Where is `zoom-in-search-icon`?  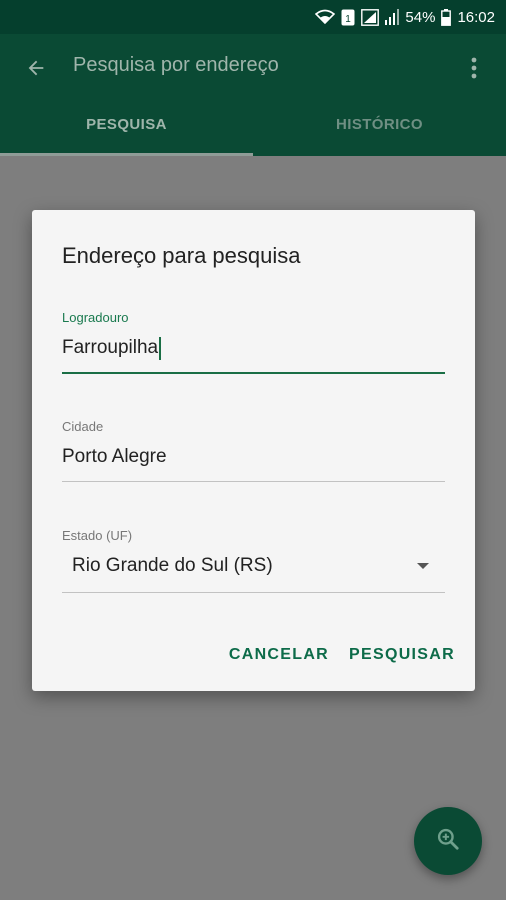 zoom-in-search-icon is located at coordinates (448, 841).